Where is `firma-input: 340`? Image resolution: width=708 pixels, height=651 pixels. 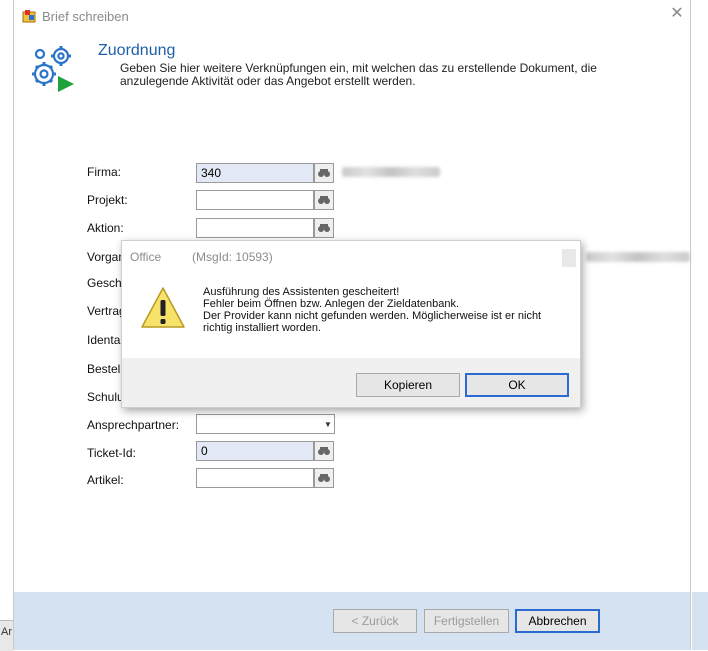 firma-input: 340 is located at coordinates (255, 173).